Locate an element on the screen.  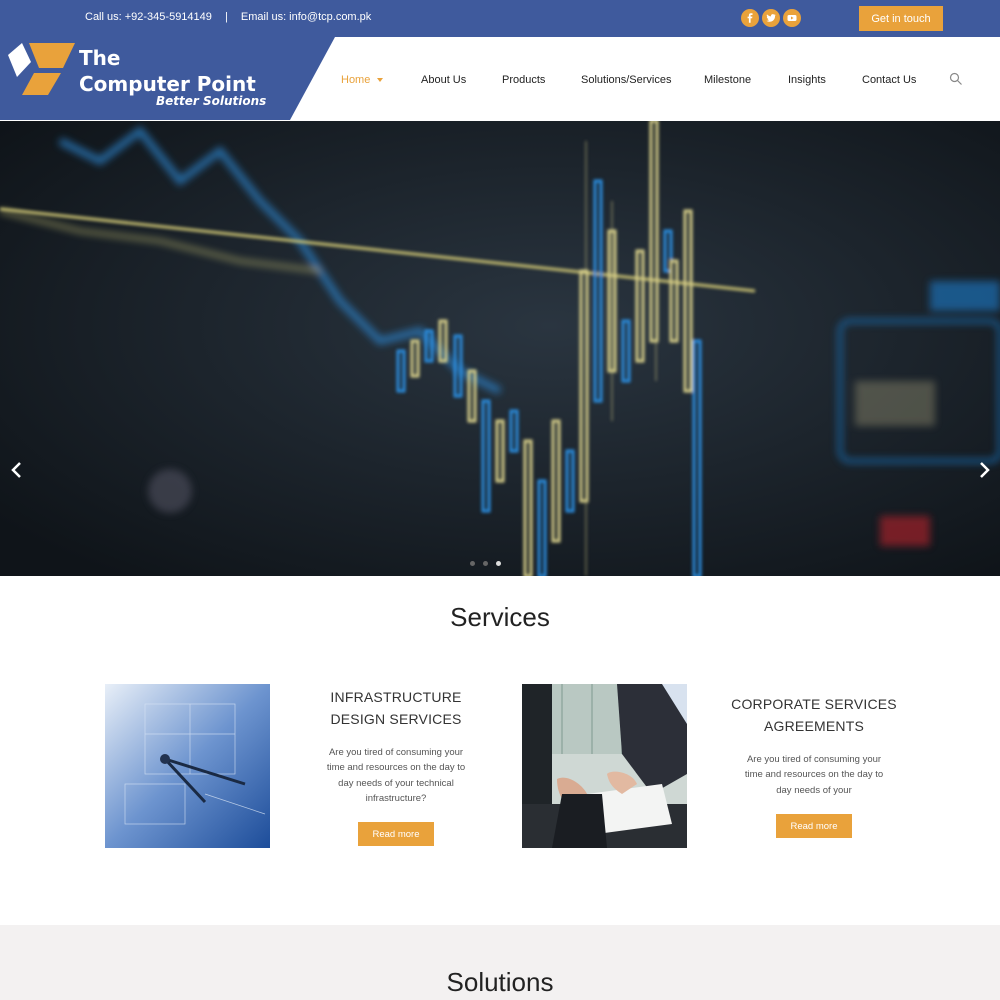
slider-dot-active is located at coordinates (498, 563).